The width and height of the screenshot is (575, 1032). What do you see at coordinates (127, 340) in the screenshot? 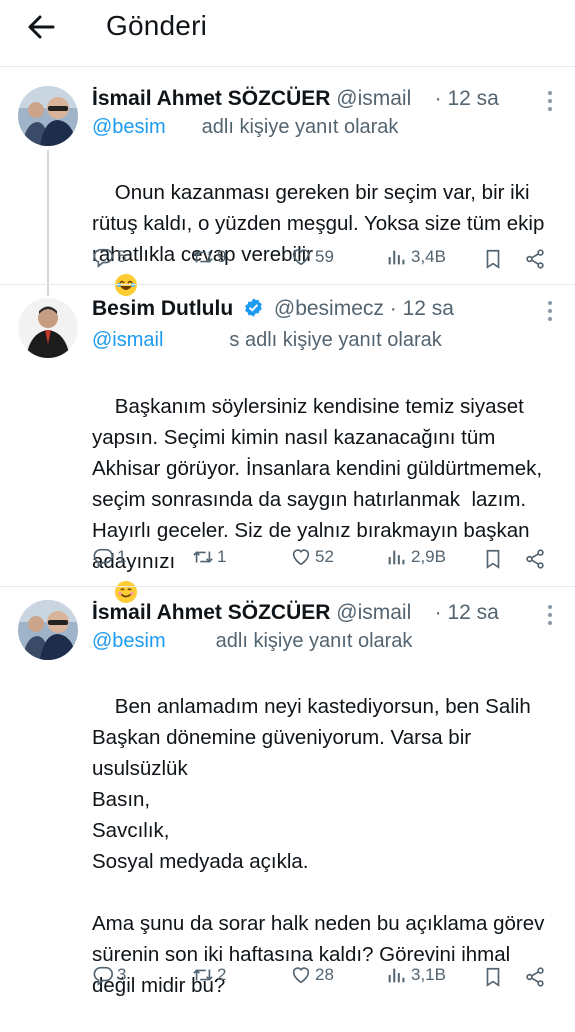
I see `reply-mention-link: @ismail` at bounding box center [127, 340].